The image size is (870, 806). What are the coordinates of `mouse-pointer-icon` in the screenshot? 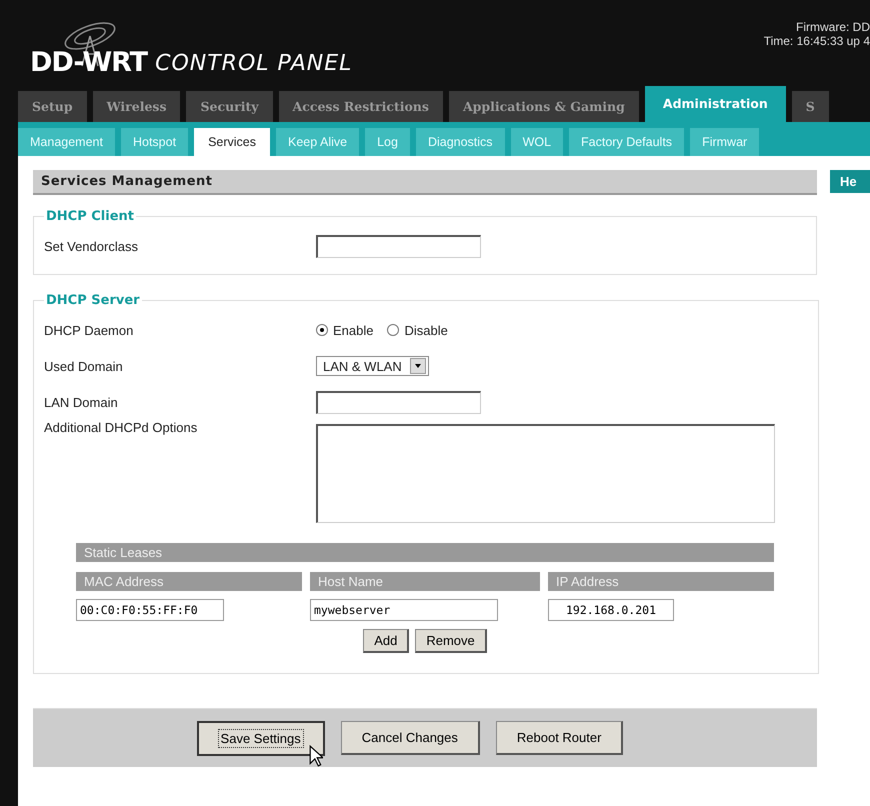 It's located at (316, 756).